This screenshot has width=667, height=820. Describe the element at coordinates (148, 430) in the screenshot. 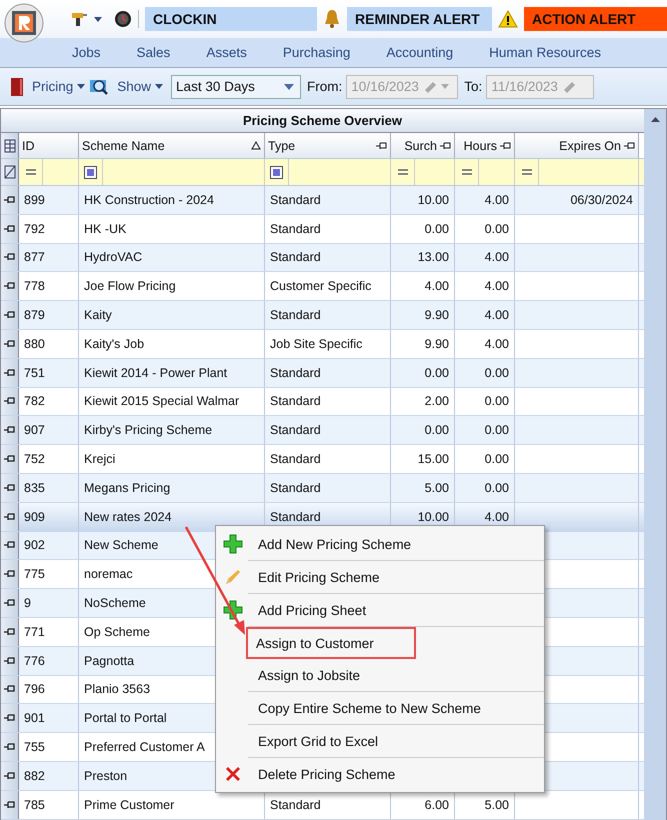

I see `table-cell: Kirby's Pricing Scheme` at that location.